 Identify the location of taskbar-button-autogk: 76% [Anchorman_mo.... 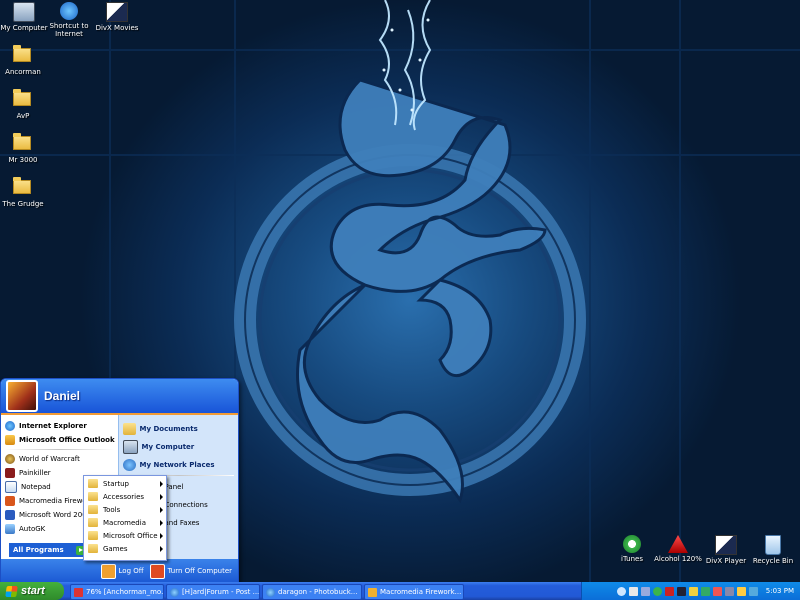
(117, 592).